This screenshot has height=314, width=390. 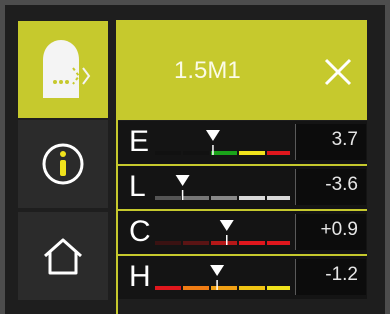 What do you see at coordinates (137, 186) in the screenshot?
I see `metric-letter: L` at bounding box center [137, 186].